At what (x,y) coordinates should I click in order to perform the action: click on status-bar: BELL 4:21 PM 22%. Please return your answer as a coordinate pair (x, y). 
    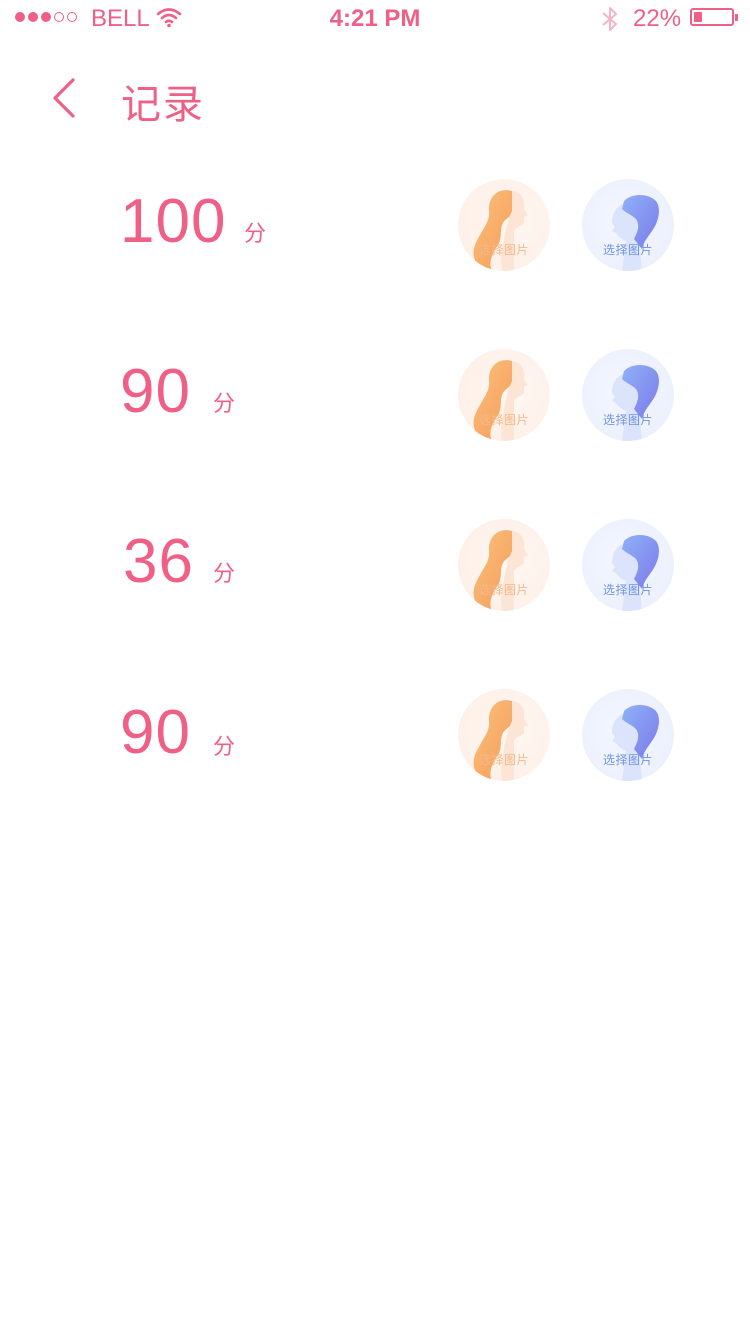
    Looking at the image, I should click on (375, 20).